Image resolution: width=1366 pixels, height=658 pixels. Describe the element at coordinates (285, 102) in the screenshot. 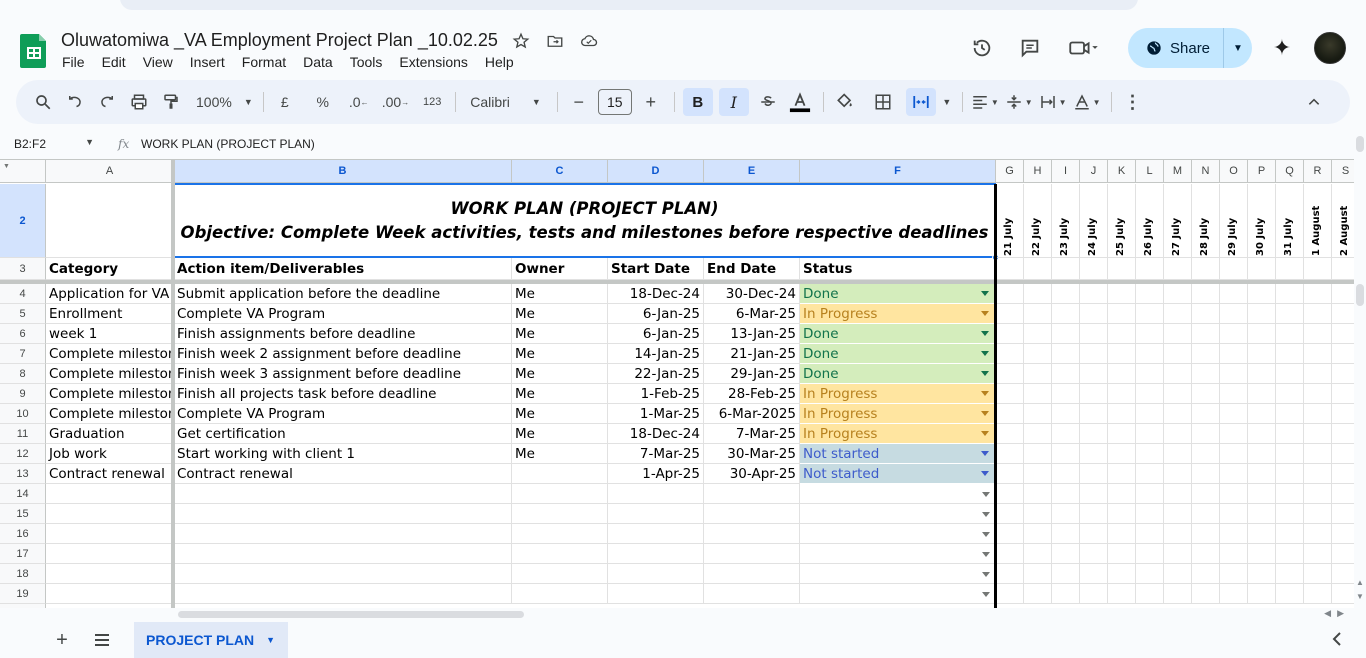

I see `format-currency-button: £` at that location.